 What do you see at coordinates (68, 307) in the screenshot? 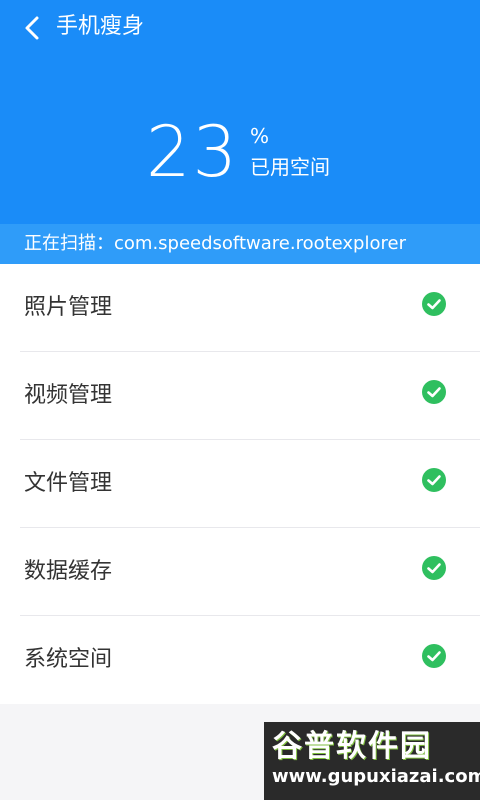
I see `list-item-label: 照片管理` at bounding box center [68, 307].